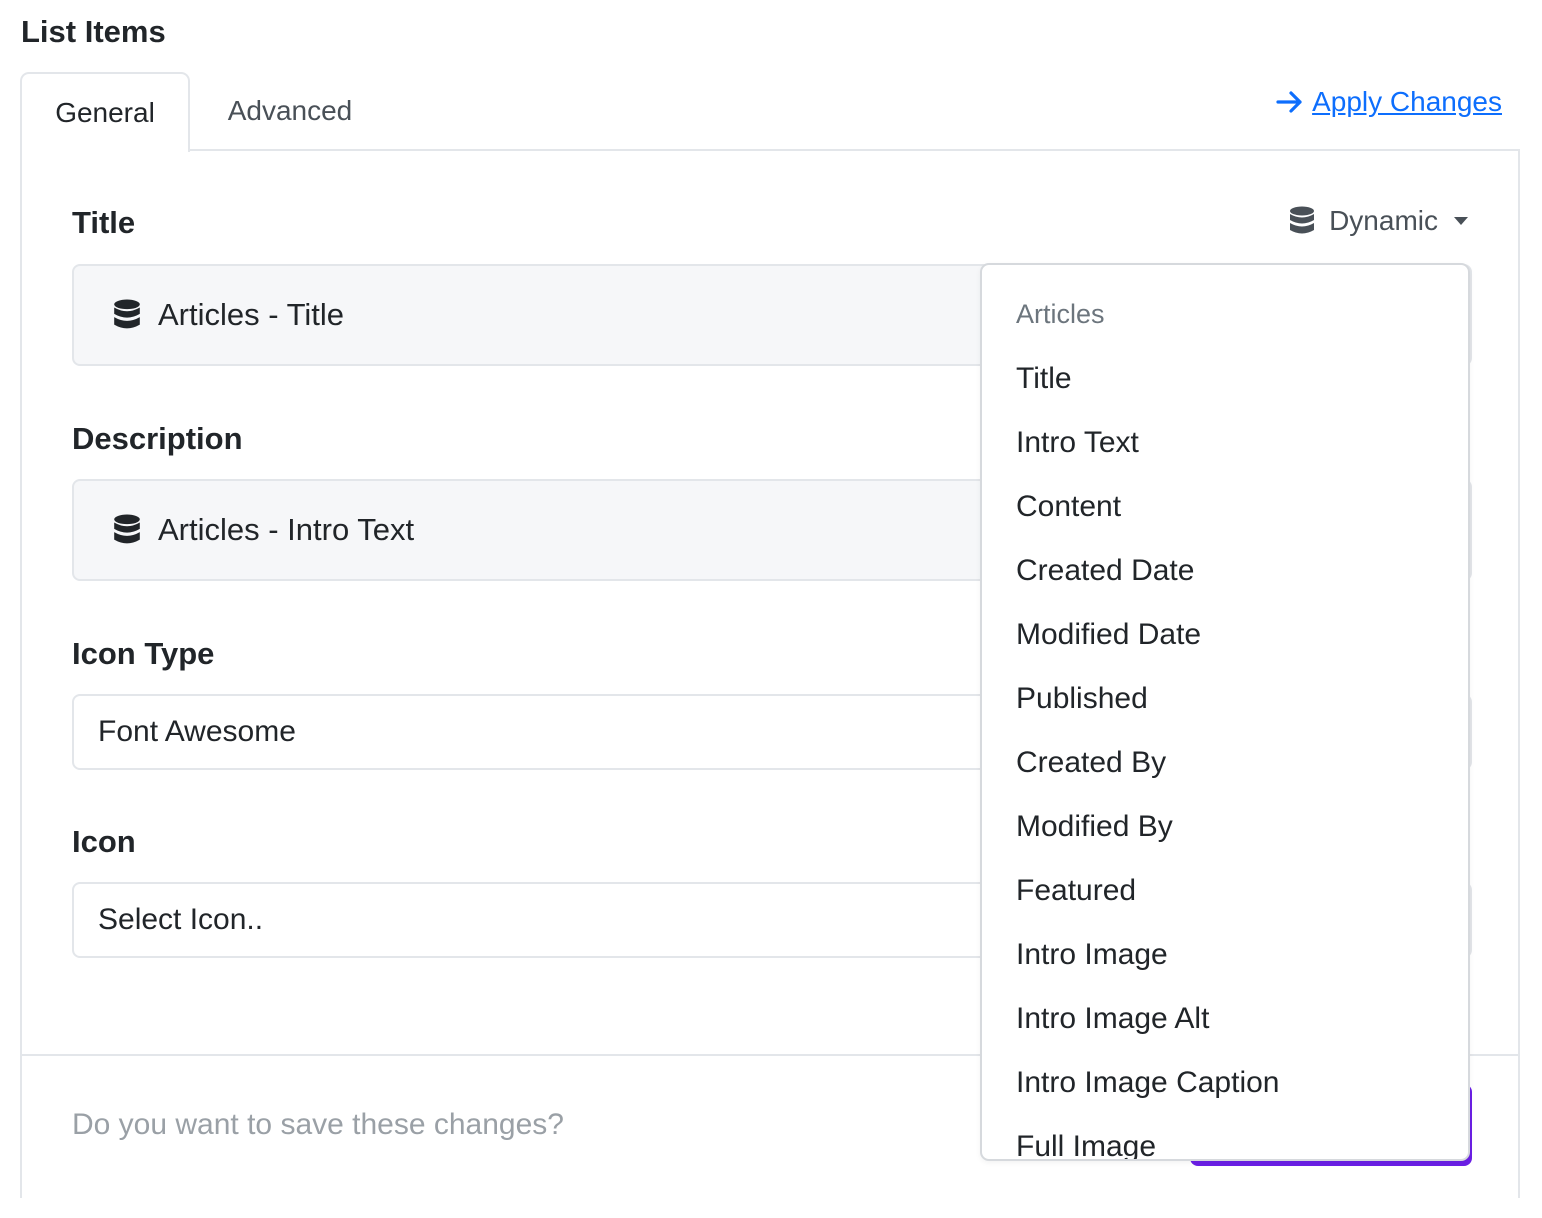  What do you see at coordinates (1225, 635) in the screenshot?
I see `dropdown-item-modified-date: Modified Date` at bounding box center [1225, 635].